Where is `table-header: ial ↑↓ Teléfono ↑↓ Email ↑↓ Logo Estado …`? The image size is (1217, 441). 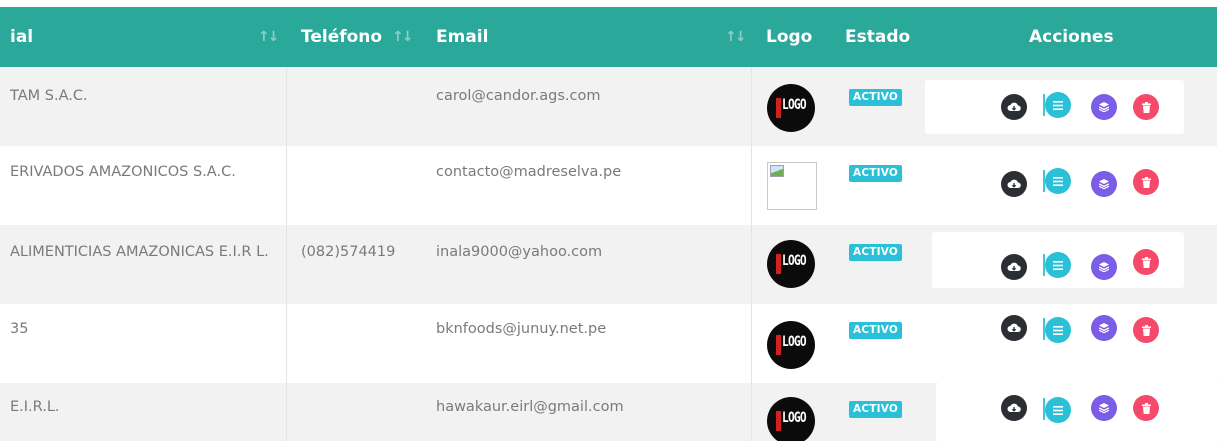 table-header: ial ↑↓ Teléfono ↑↓ Email ↑↓ Logo Estado … is located at coordinates (608, 37).